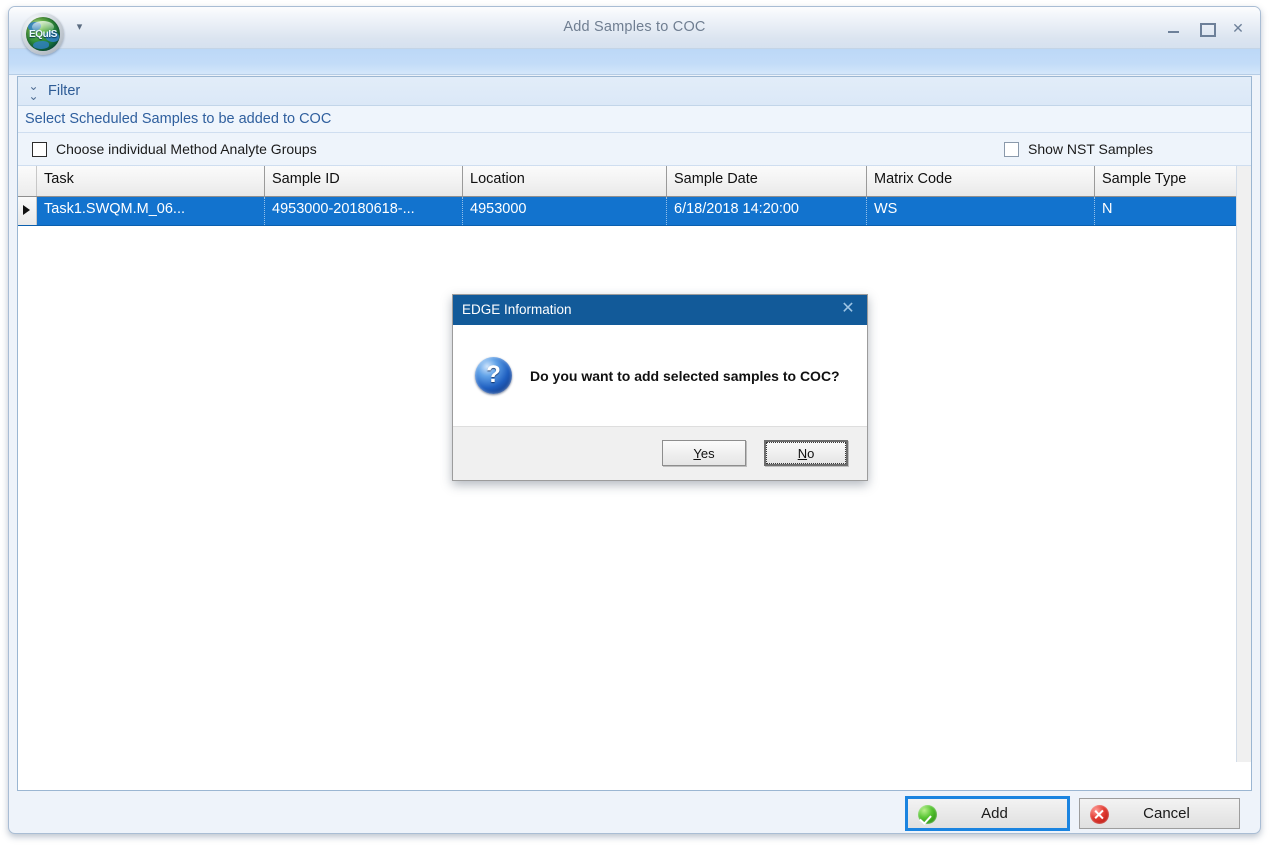 This screenshot has height=847, width=1275. What do you see at coordinates (27, 181) in the screenshot?
I see `grid-gutter-header` at bounding box center [27, 181].